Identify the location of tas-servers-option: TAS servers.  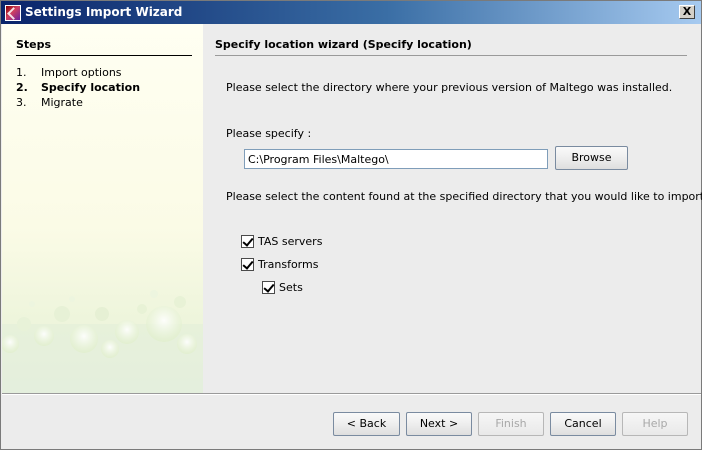
(281, 241).